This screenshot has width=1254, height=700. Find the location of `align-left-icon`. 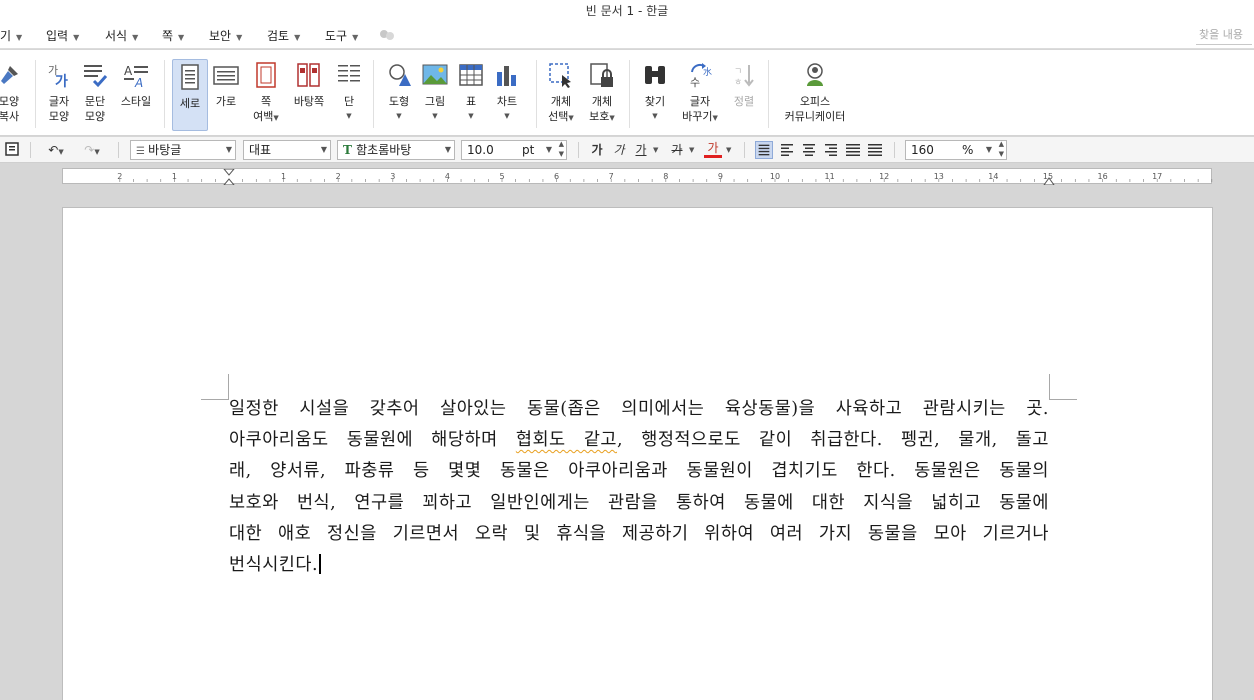

align-left-icon is located at coordinates (787, 150).